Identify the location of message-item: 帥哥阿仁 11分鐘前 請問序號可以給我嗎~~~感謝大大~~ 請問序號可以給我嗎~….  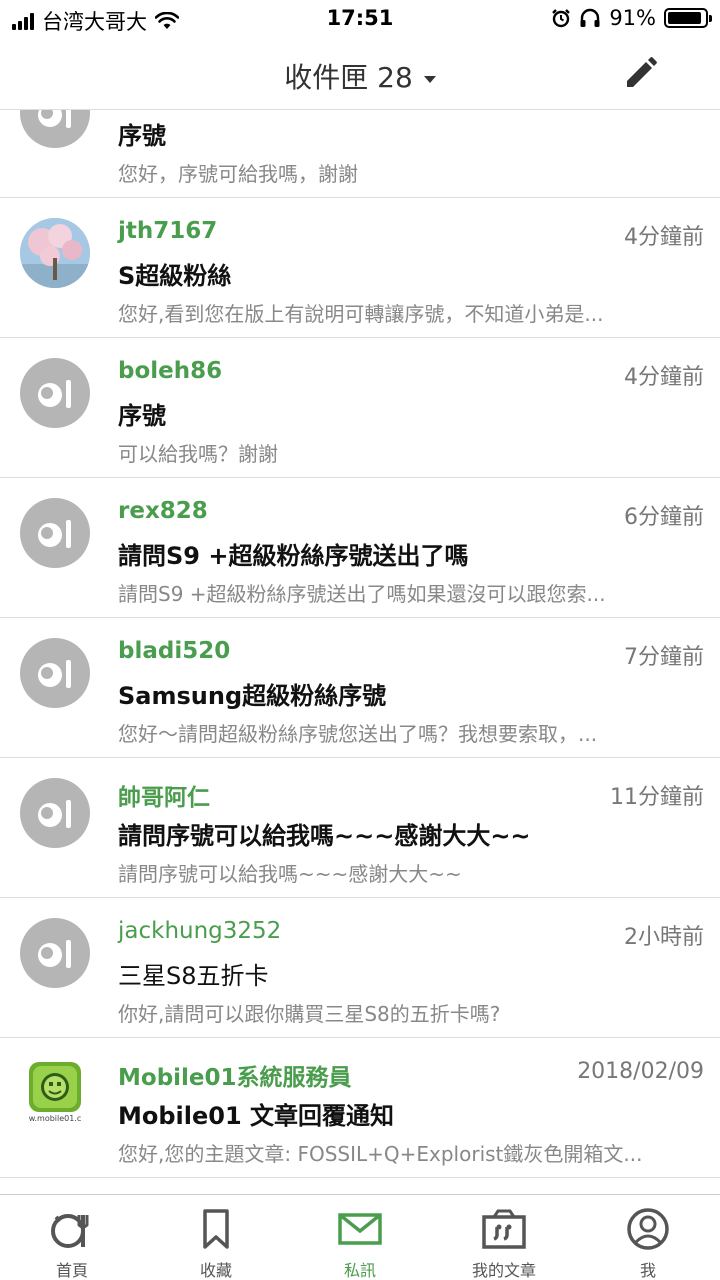
(360, 828).